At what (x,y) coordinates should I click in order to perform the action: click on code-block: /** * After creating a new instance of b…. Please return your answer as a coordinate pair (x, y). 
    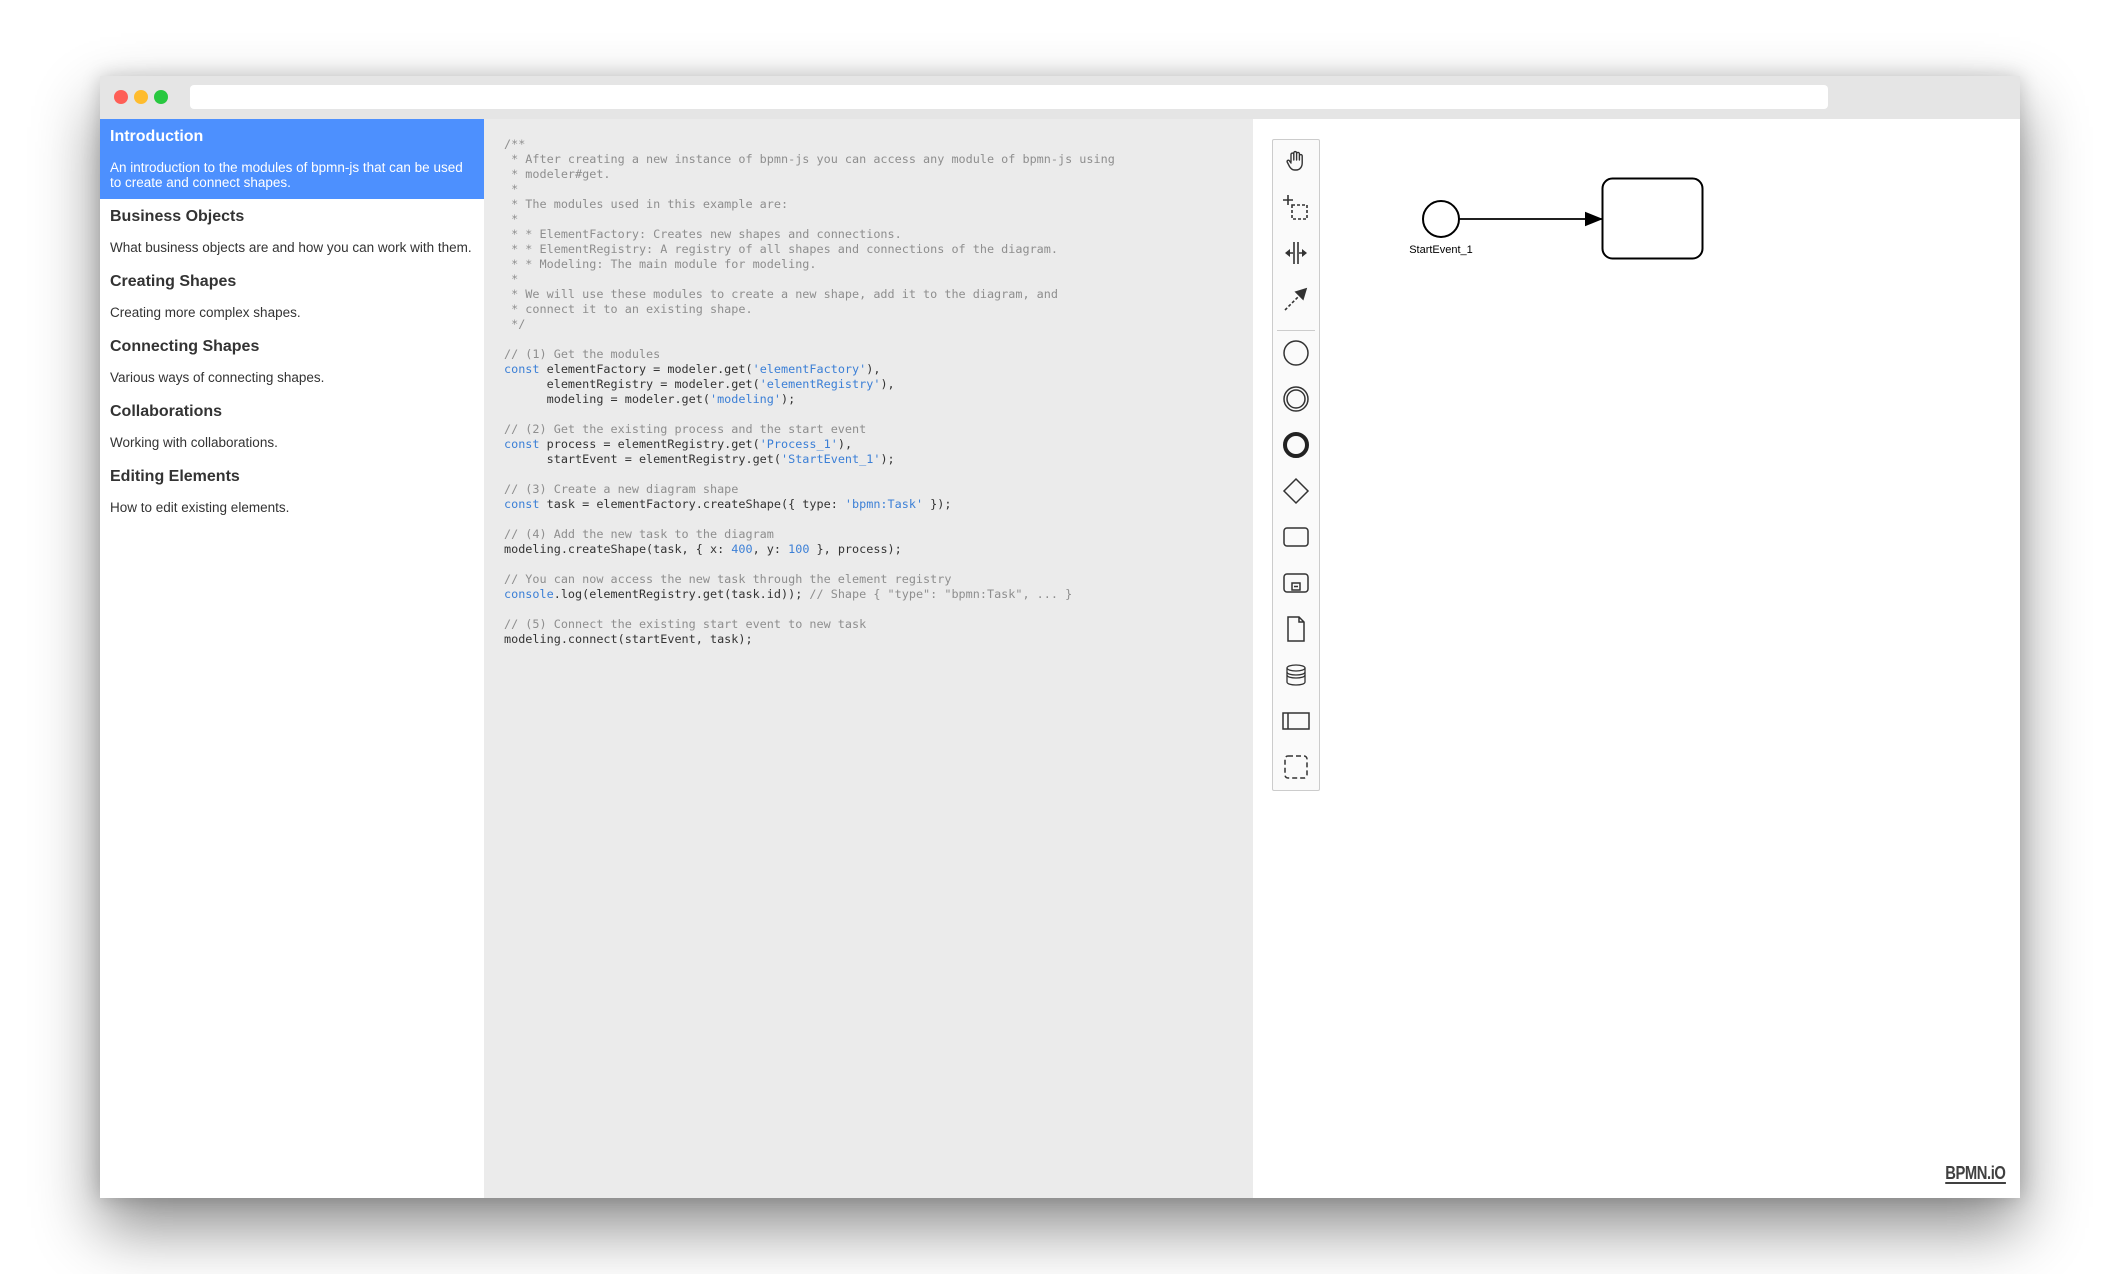
    Looking at the image, I should click on (809, 392).